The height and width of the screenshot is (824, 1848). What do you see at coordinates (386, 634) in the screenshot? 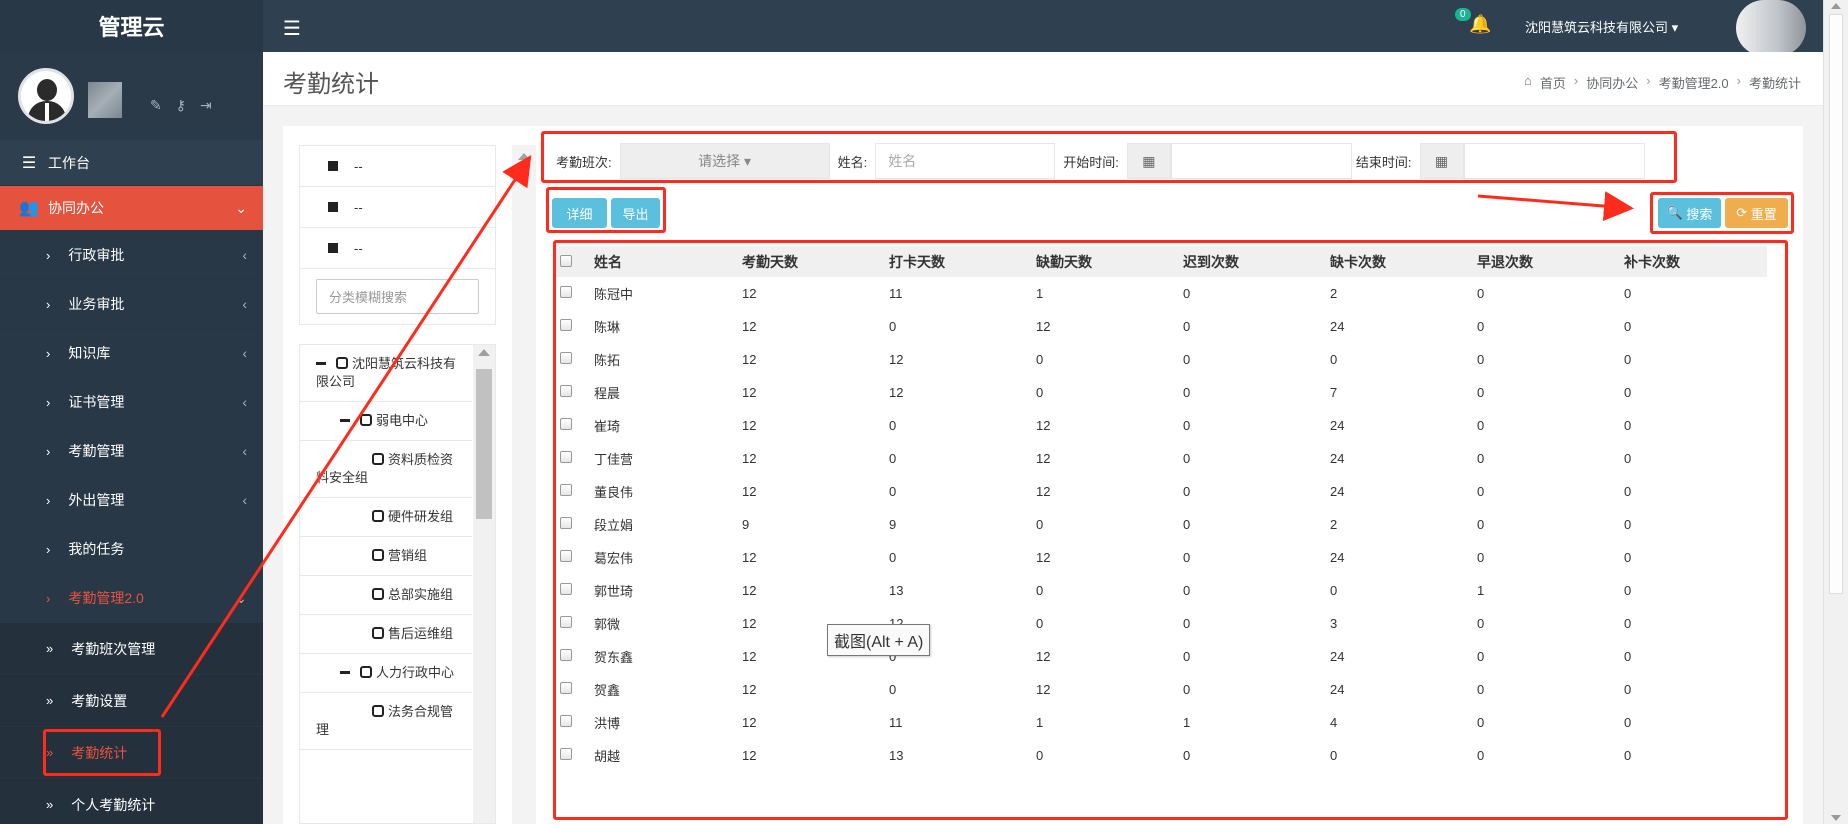
I see `tree-node: 售后运维组` at bounding box center [386, 634].